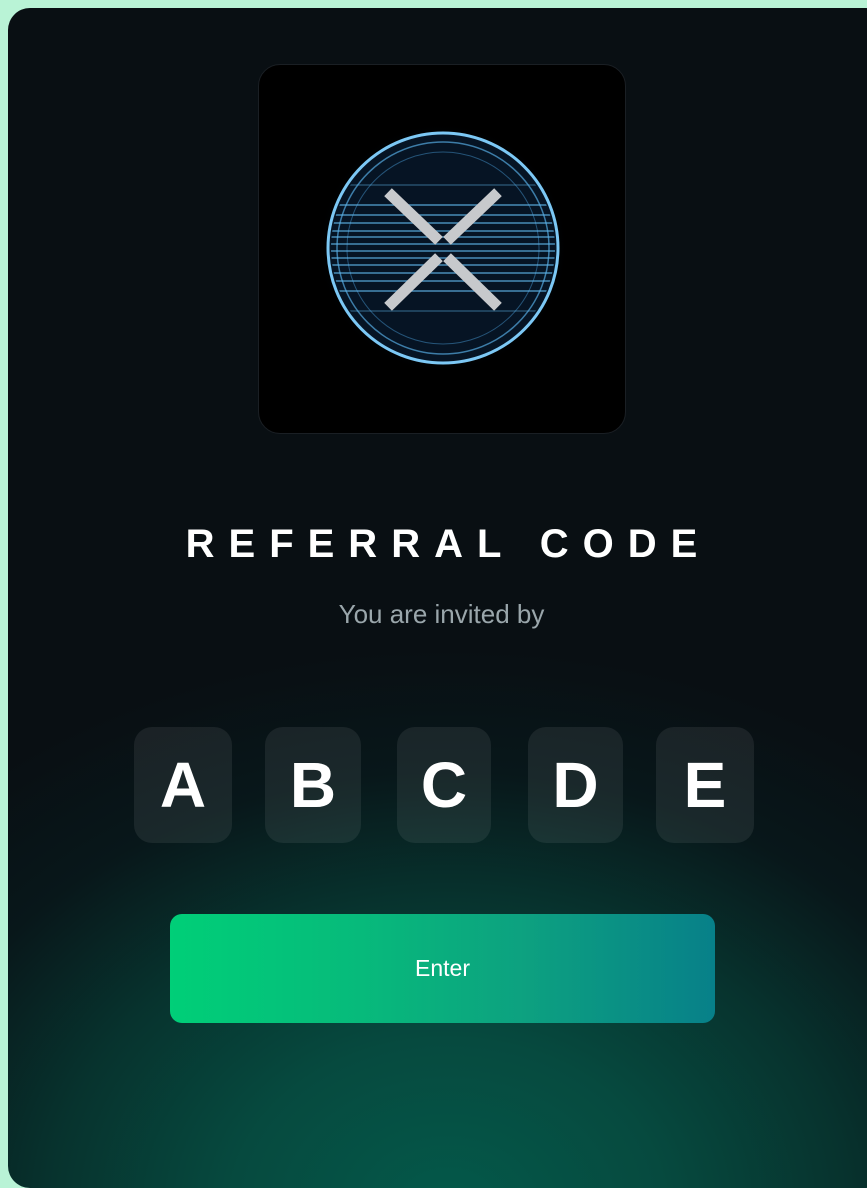 Image resolution: width=867 pixels, height=1188 pixels. Describe the element at coordinates (444, 785) in the screenshot. I see `code-char-3: C` at that location.